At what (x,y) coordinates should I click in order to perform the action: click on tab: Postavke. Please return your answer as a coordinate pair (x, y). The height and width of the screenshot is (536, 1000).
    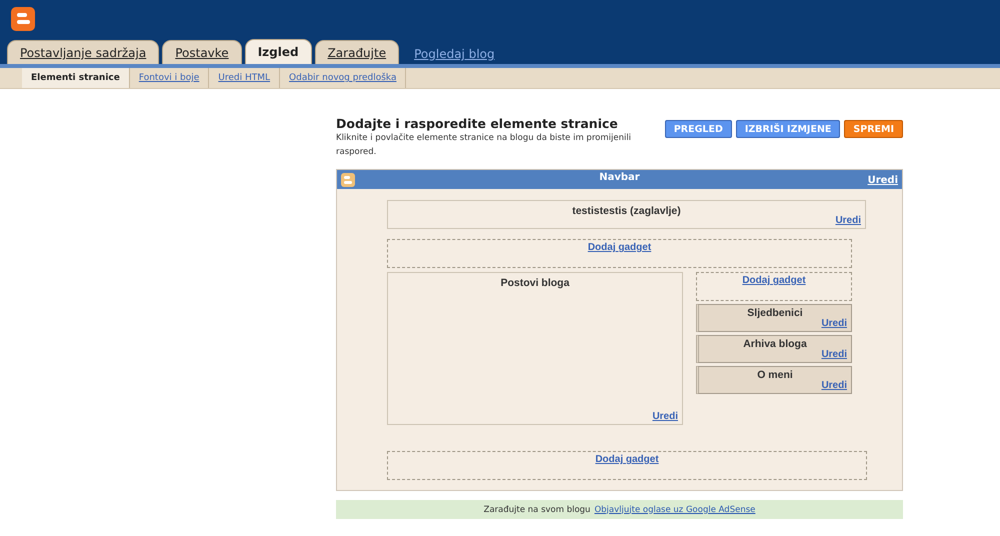
    Looking at the image, I should click on (202, 52).